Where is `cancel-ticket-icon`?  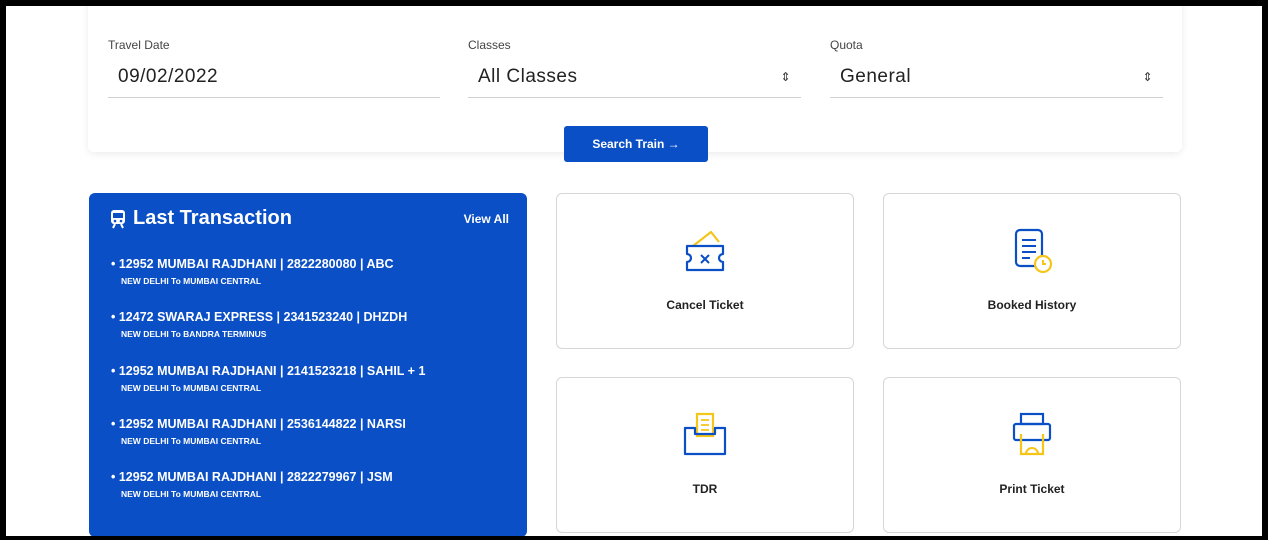 cancel-ticket-icon is located at coordinates (705, 251).